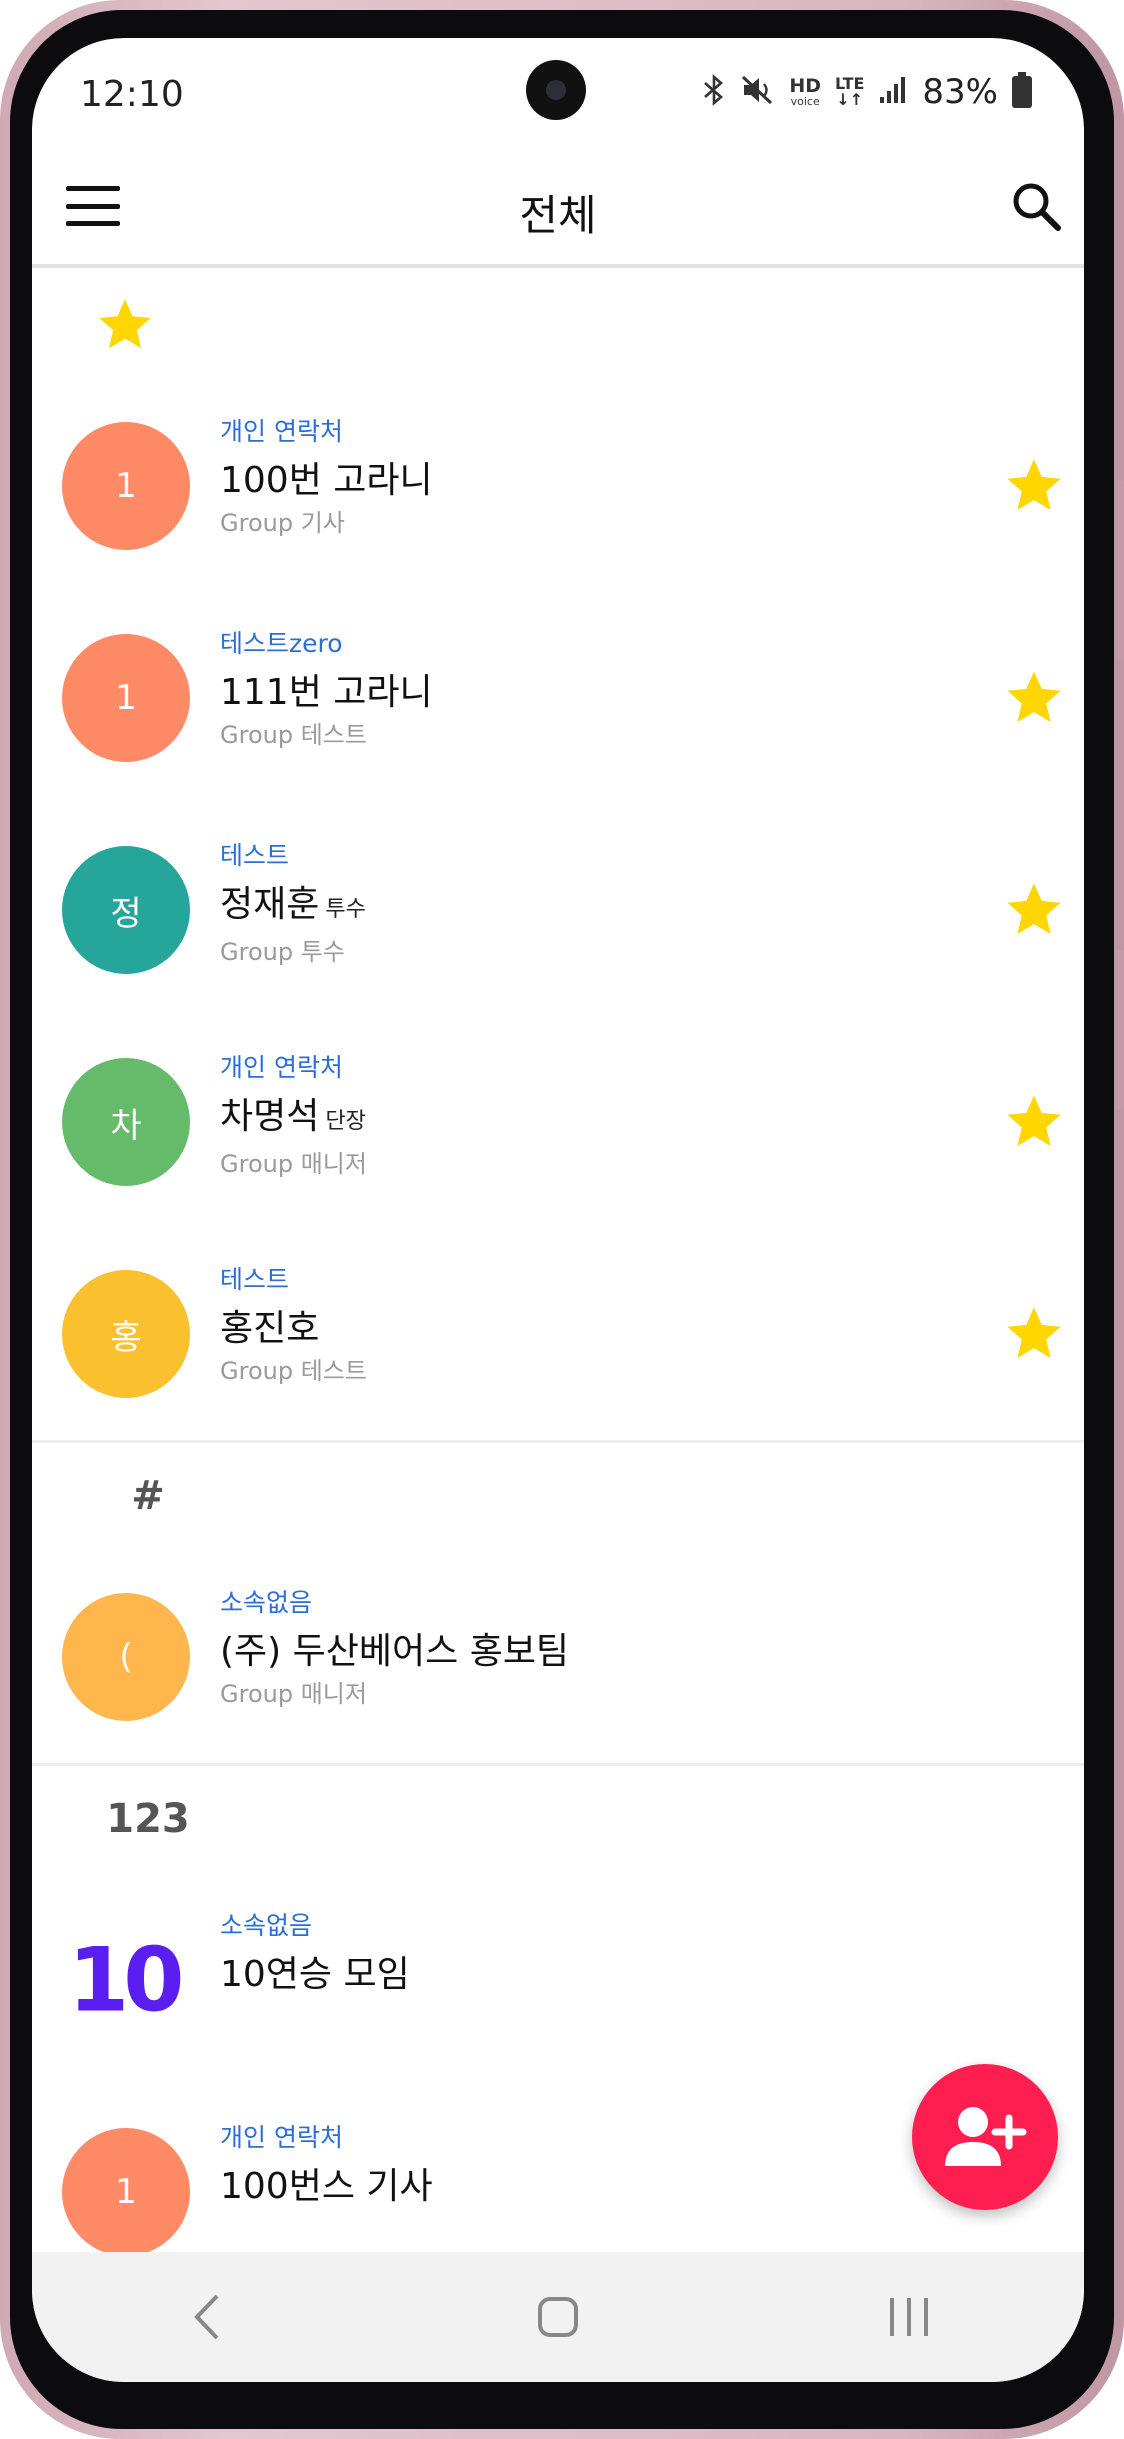  I want to click on lte-icon: LTE ↓↑, so click(849, 92).